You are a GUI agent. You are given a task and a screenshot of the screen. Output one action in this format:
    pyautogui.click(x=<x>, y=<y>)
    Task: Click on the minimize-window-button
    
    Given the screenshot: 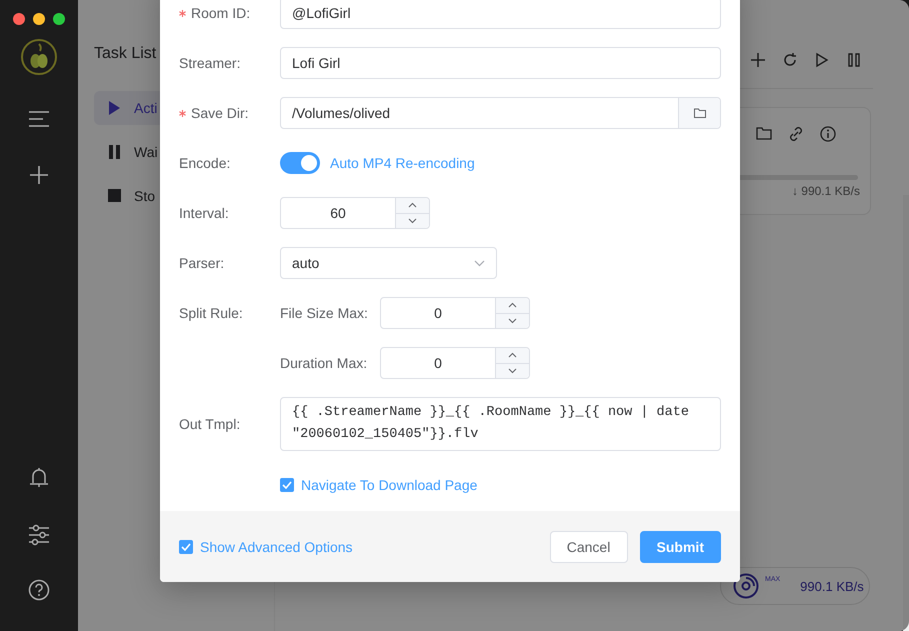 What is the action you would take?
    pyautogui.click(x=39, y=19)
    